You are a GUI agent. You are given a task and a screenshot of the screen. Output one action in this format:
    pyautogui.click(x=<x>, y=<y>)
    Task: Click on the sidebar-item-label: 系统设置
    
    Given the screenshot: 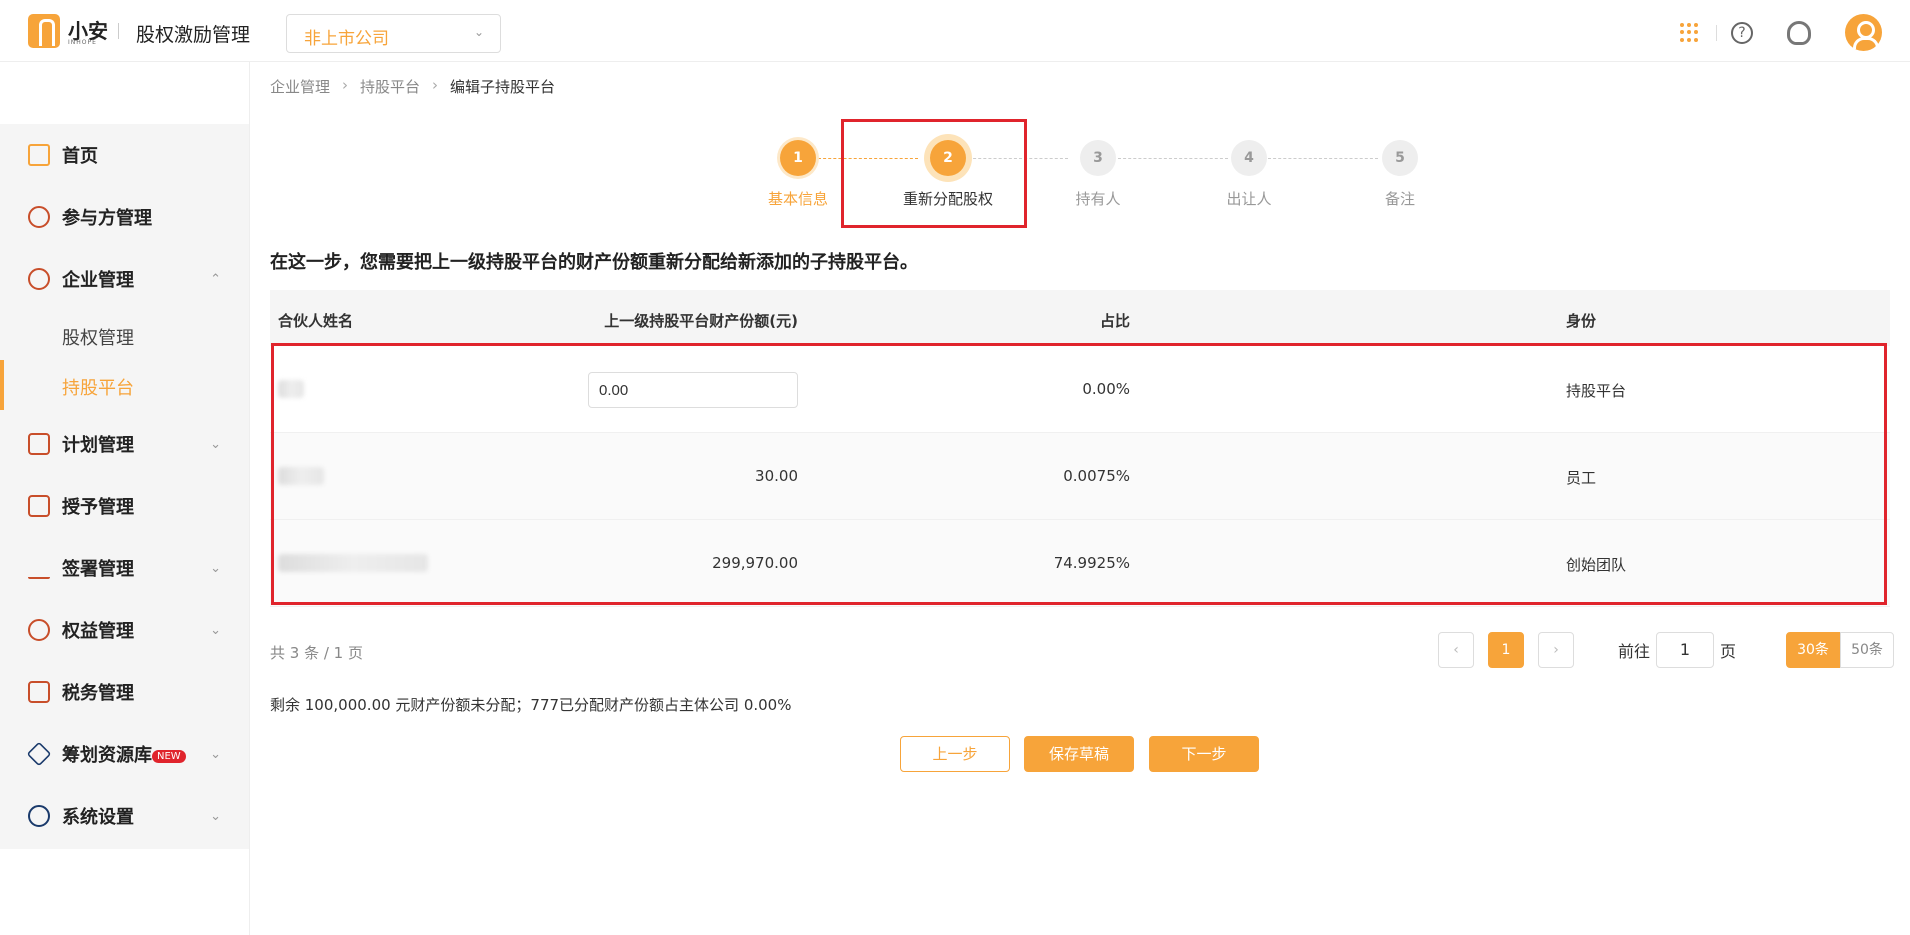 What is the action you would take?
    pyautogui.click(x=98, y=817)
    